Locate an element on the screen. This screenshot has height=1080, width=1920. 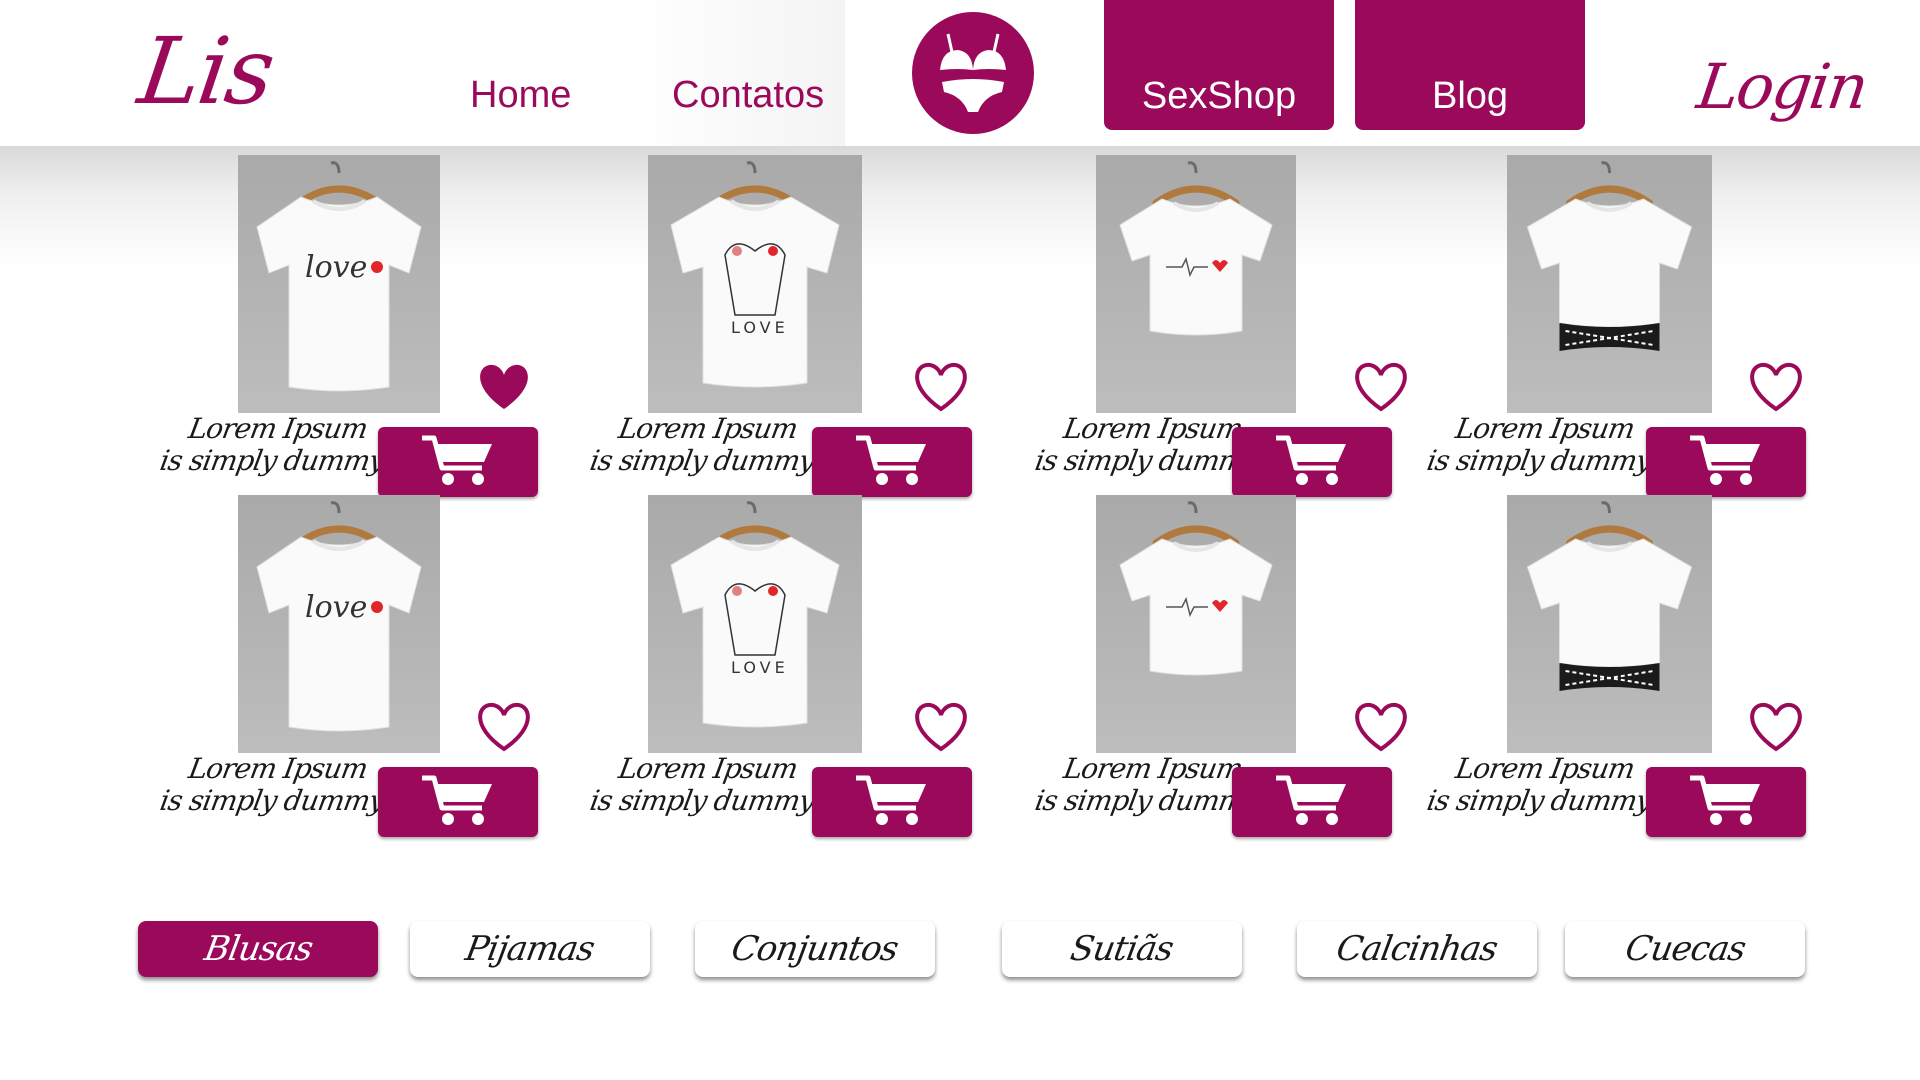
category-button-pijamas: Pijamas is located at coordinates (530, 949).